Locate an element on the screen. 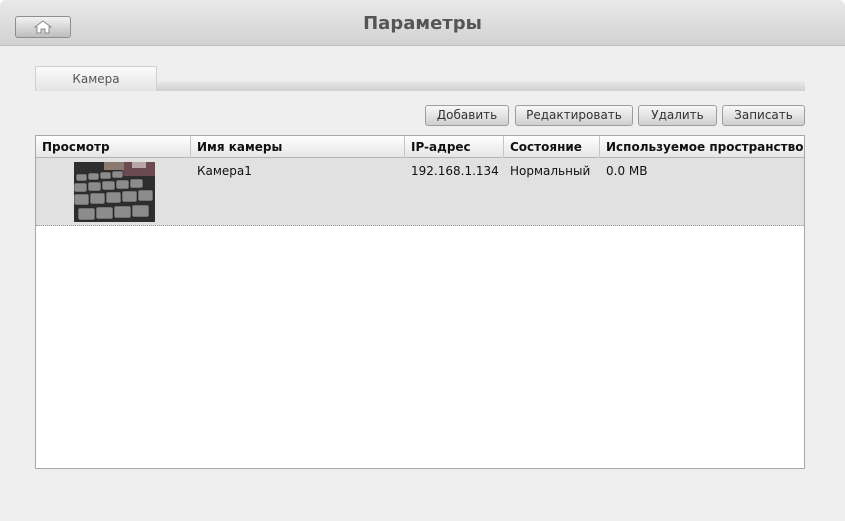 This screenshot has height=521, width=845. delete-button: Удалить is located at coordinates (677, 115).